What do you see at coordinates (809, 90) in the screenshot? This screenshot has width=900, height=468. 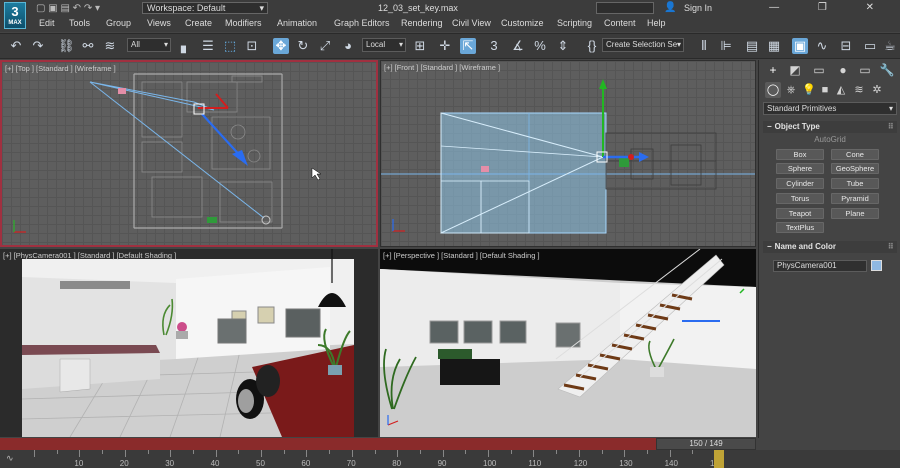 I see `lights-category-icon: 💡` at bounding box center [809, 90].